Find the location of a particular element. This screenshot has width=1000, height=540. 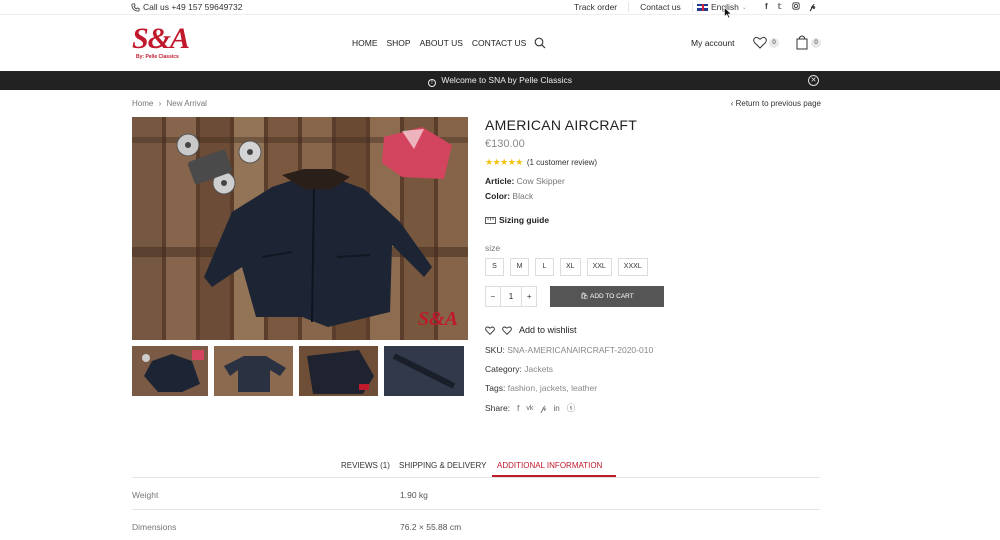

search-icon is located at coordinates (540, 44).